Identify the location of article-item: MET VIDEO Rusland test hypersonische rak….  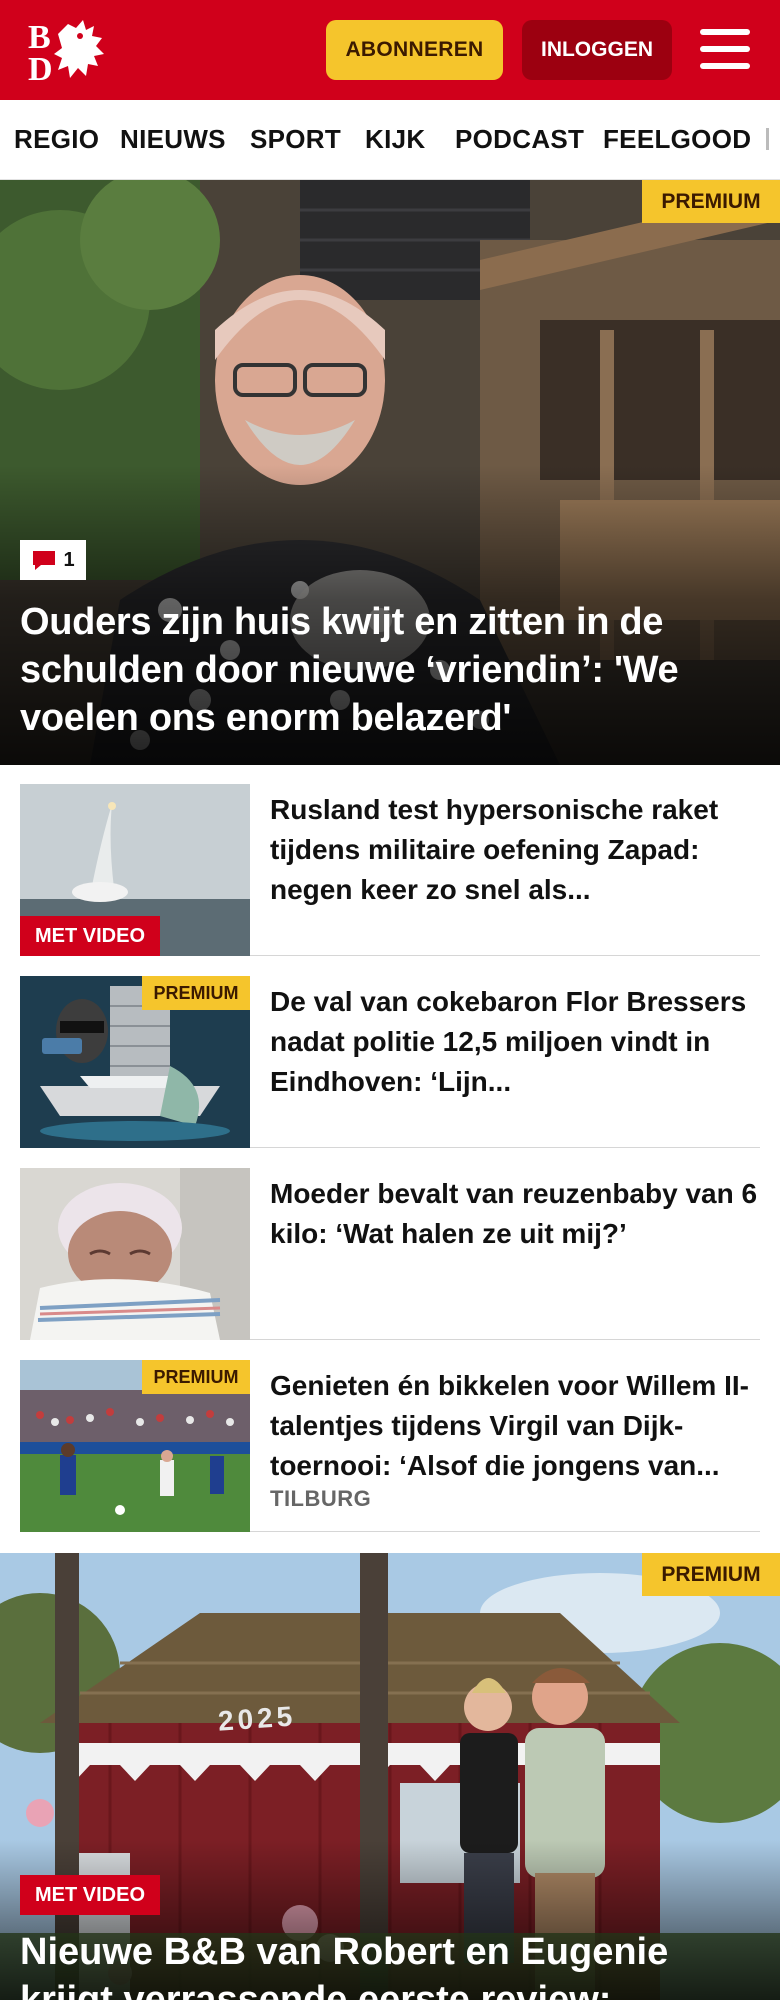
(390, 870).